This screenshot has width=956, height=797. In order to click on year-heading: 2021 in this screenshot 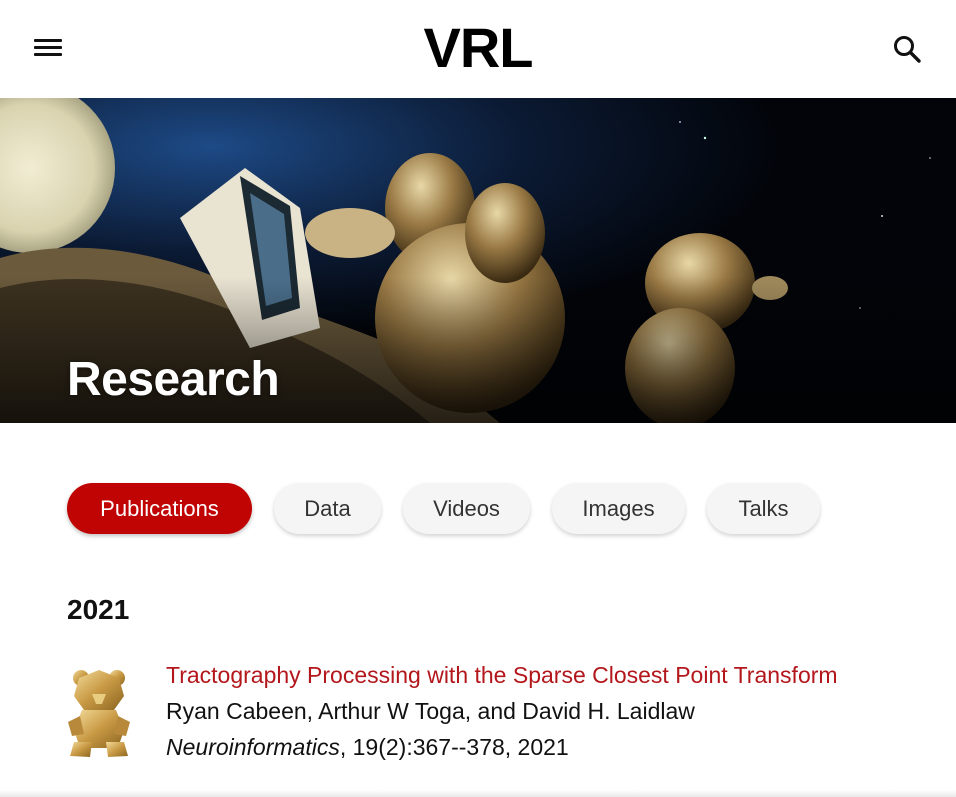, I will do `click(98, 609)`.